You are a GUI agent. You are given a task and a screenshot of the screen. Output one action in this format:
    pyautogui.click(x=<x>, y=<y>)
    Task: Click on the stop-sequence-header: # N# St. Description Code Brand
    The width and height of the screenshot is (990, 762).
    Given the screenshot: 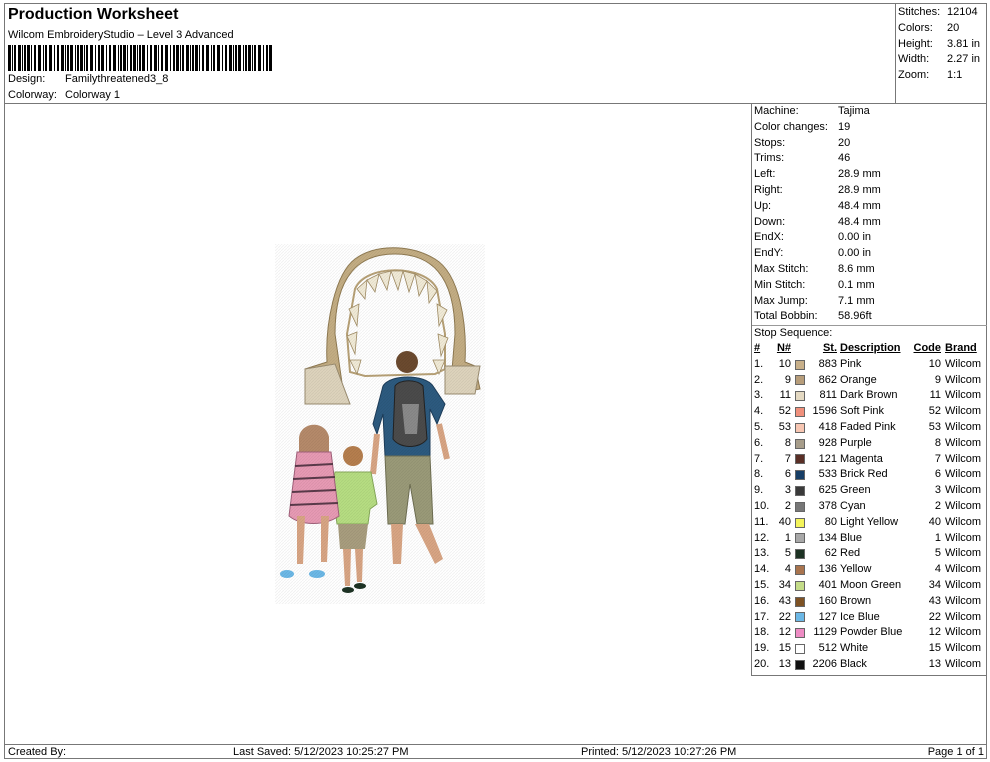 What is the action you would take?
    pyautogui.click(x=869, y=349)
    